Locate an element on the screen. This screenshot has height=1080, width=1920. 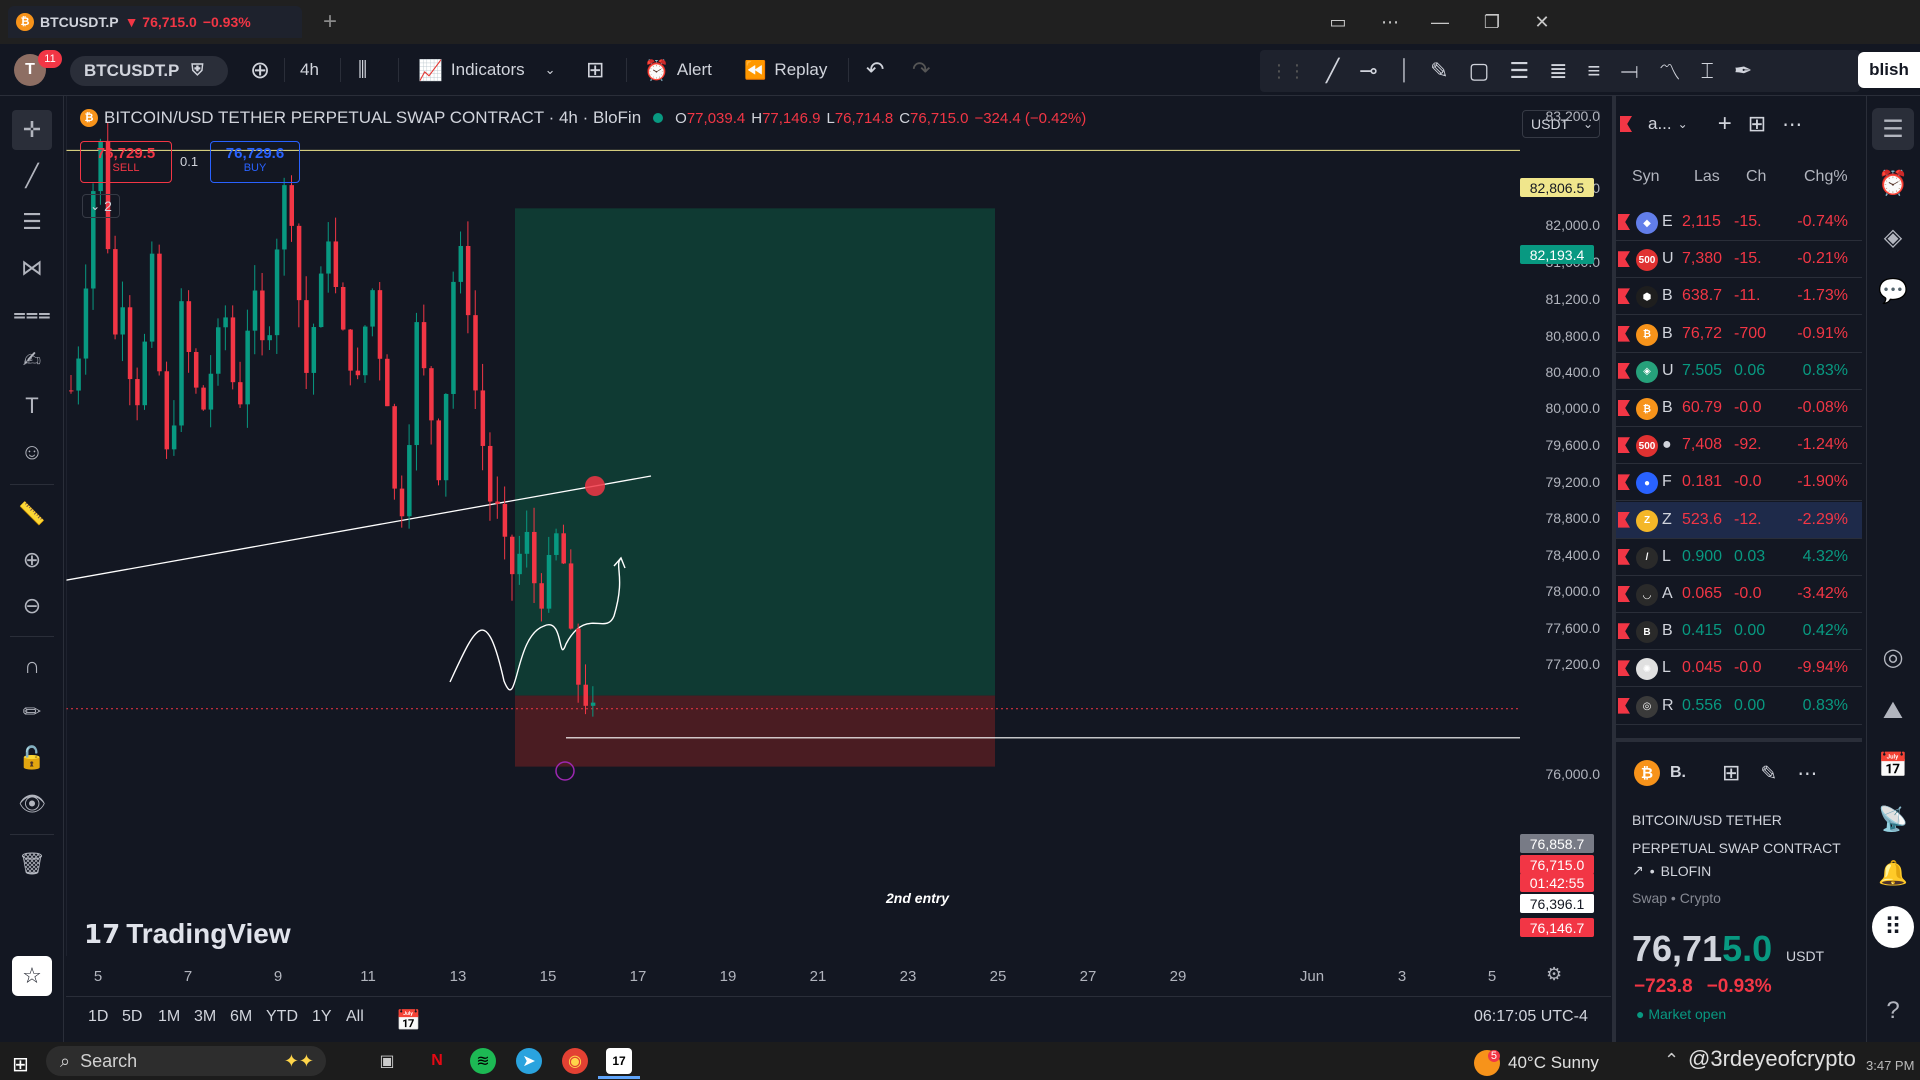
indicators-button: 📈 Indicators ⌄ is located at coordinates (487, 70).